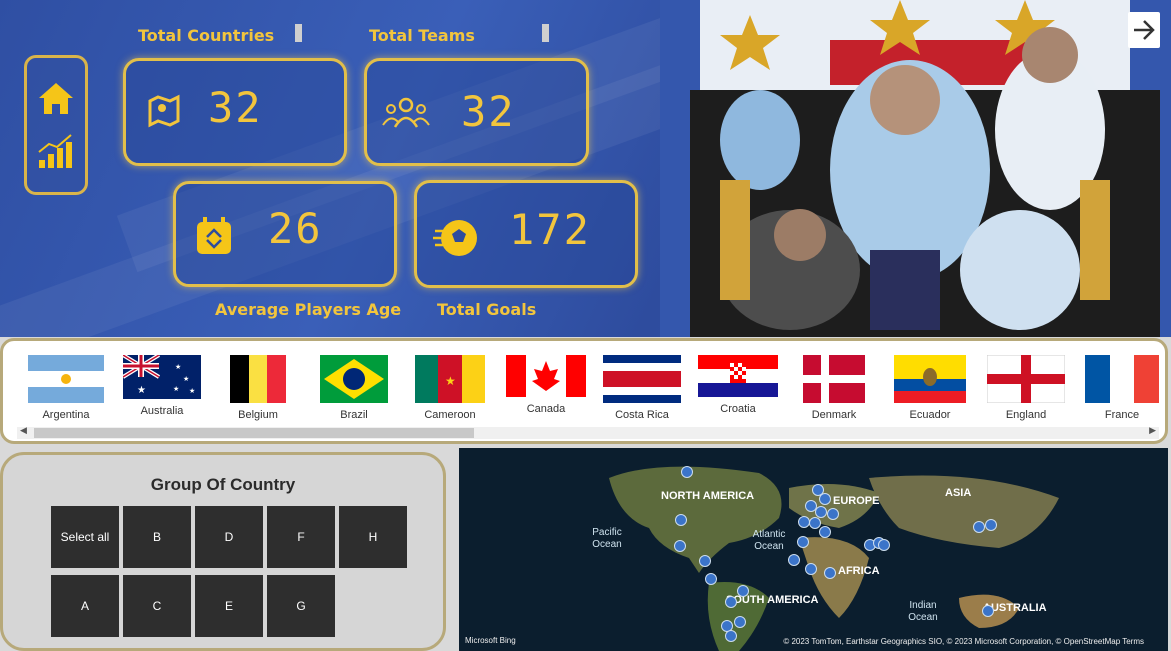 The image size is (1171, 651). What do you see at coordinates (66, 415) in the screenshot?
I see `flag-label: Argentina` at bounding box center [66, 415].